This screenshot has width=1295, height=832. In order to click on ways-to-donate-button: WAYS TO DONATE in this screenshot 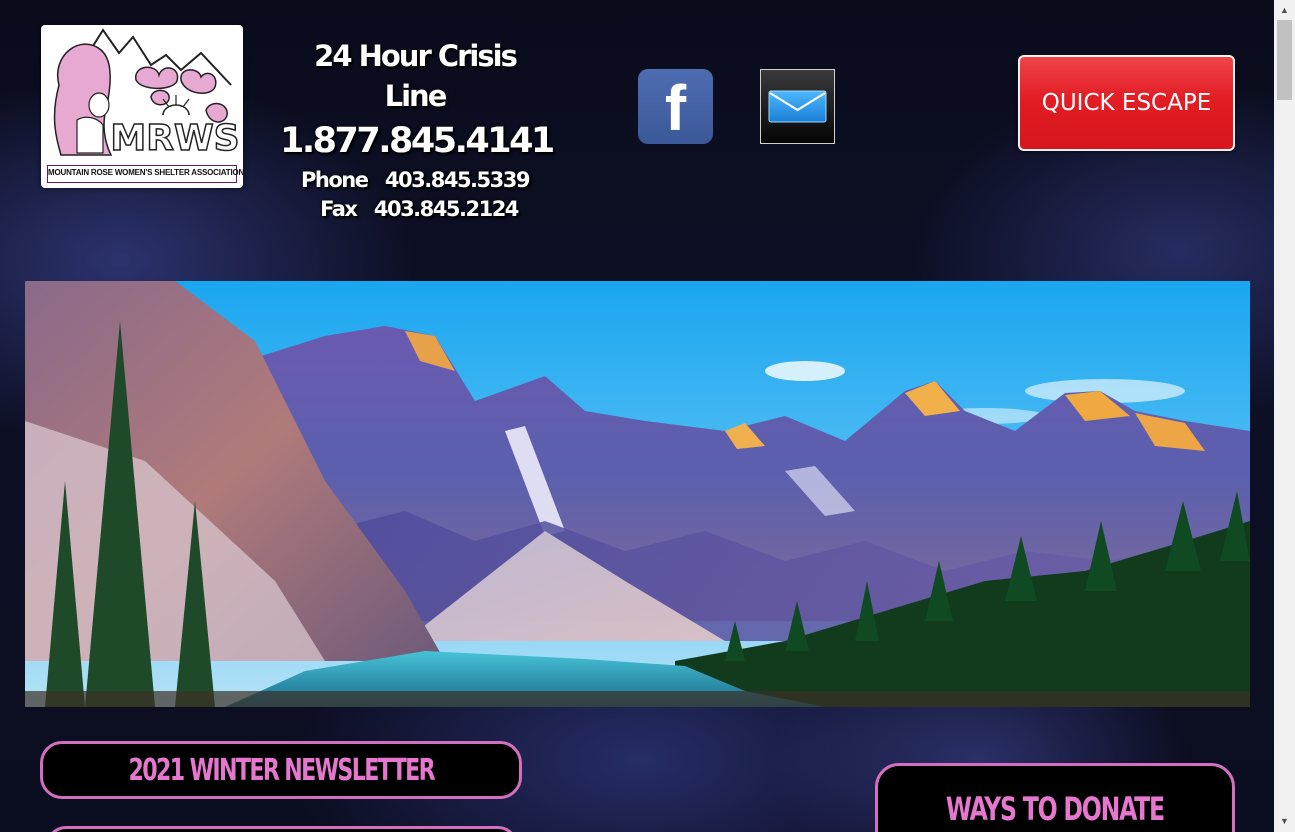, I will do `click(1055, 797)`.